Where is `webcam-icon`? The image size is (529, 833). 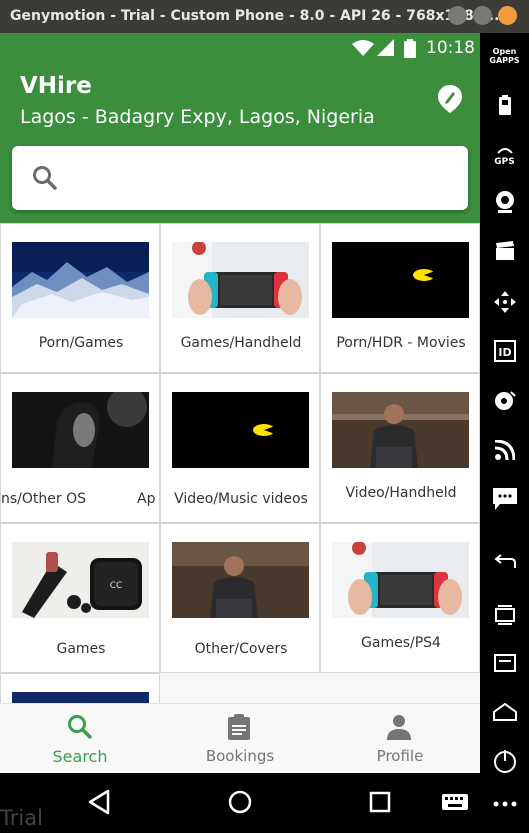
webcam-icon is located at coordinates (504, 202).